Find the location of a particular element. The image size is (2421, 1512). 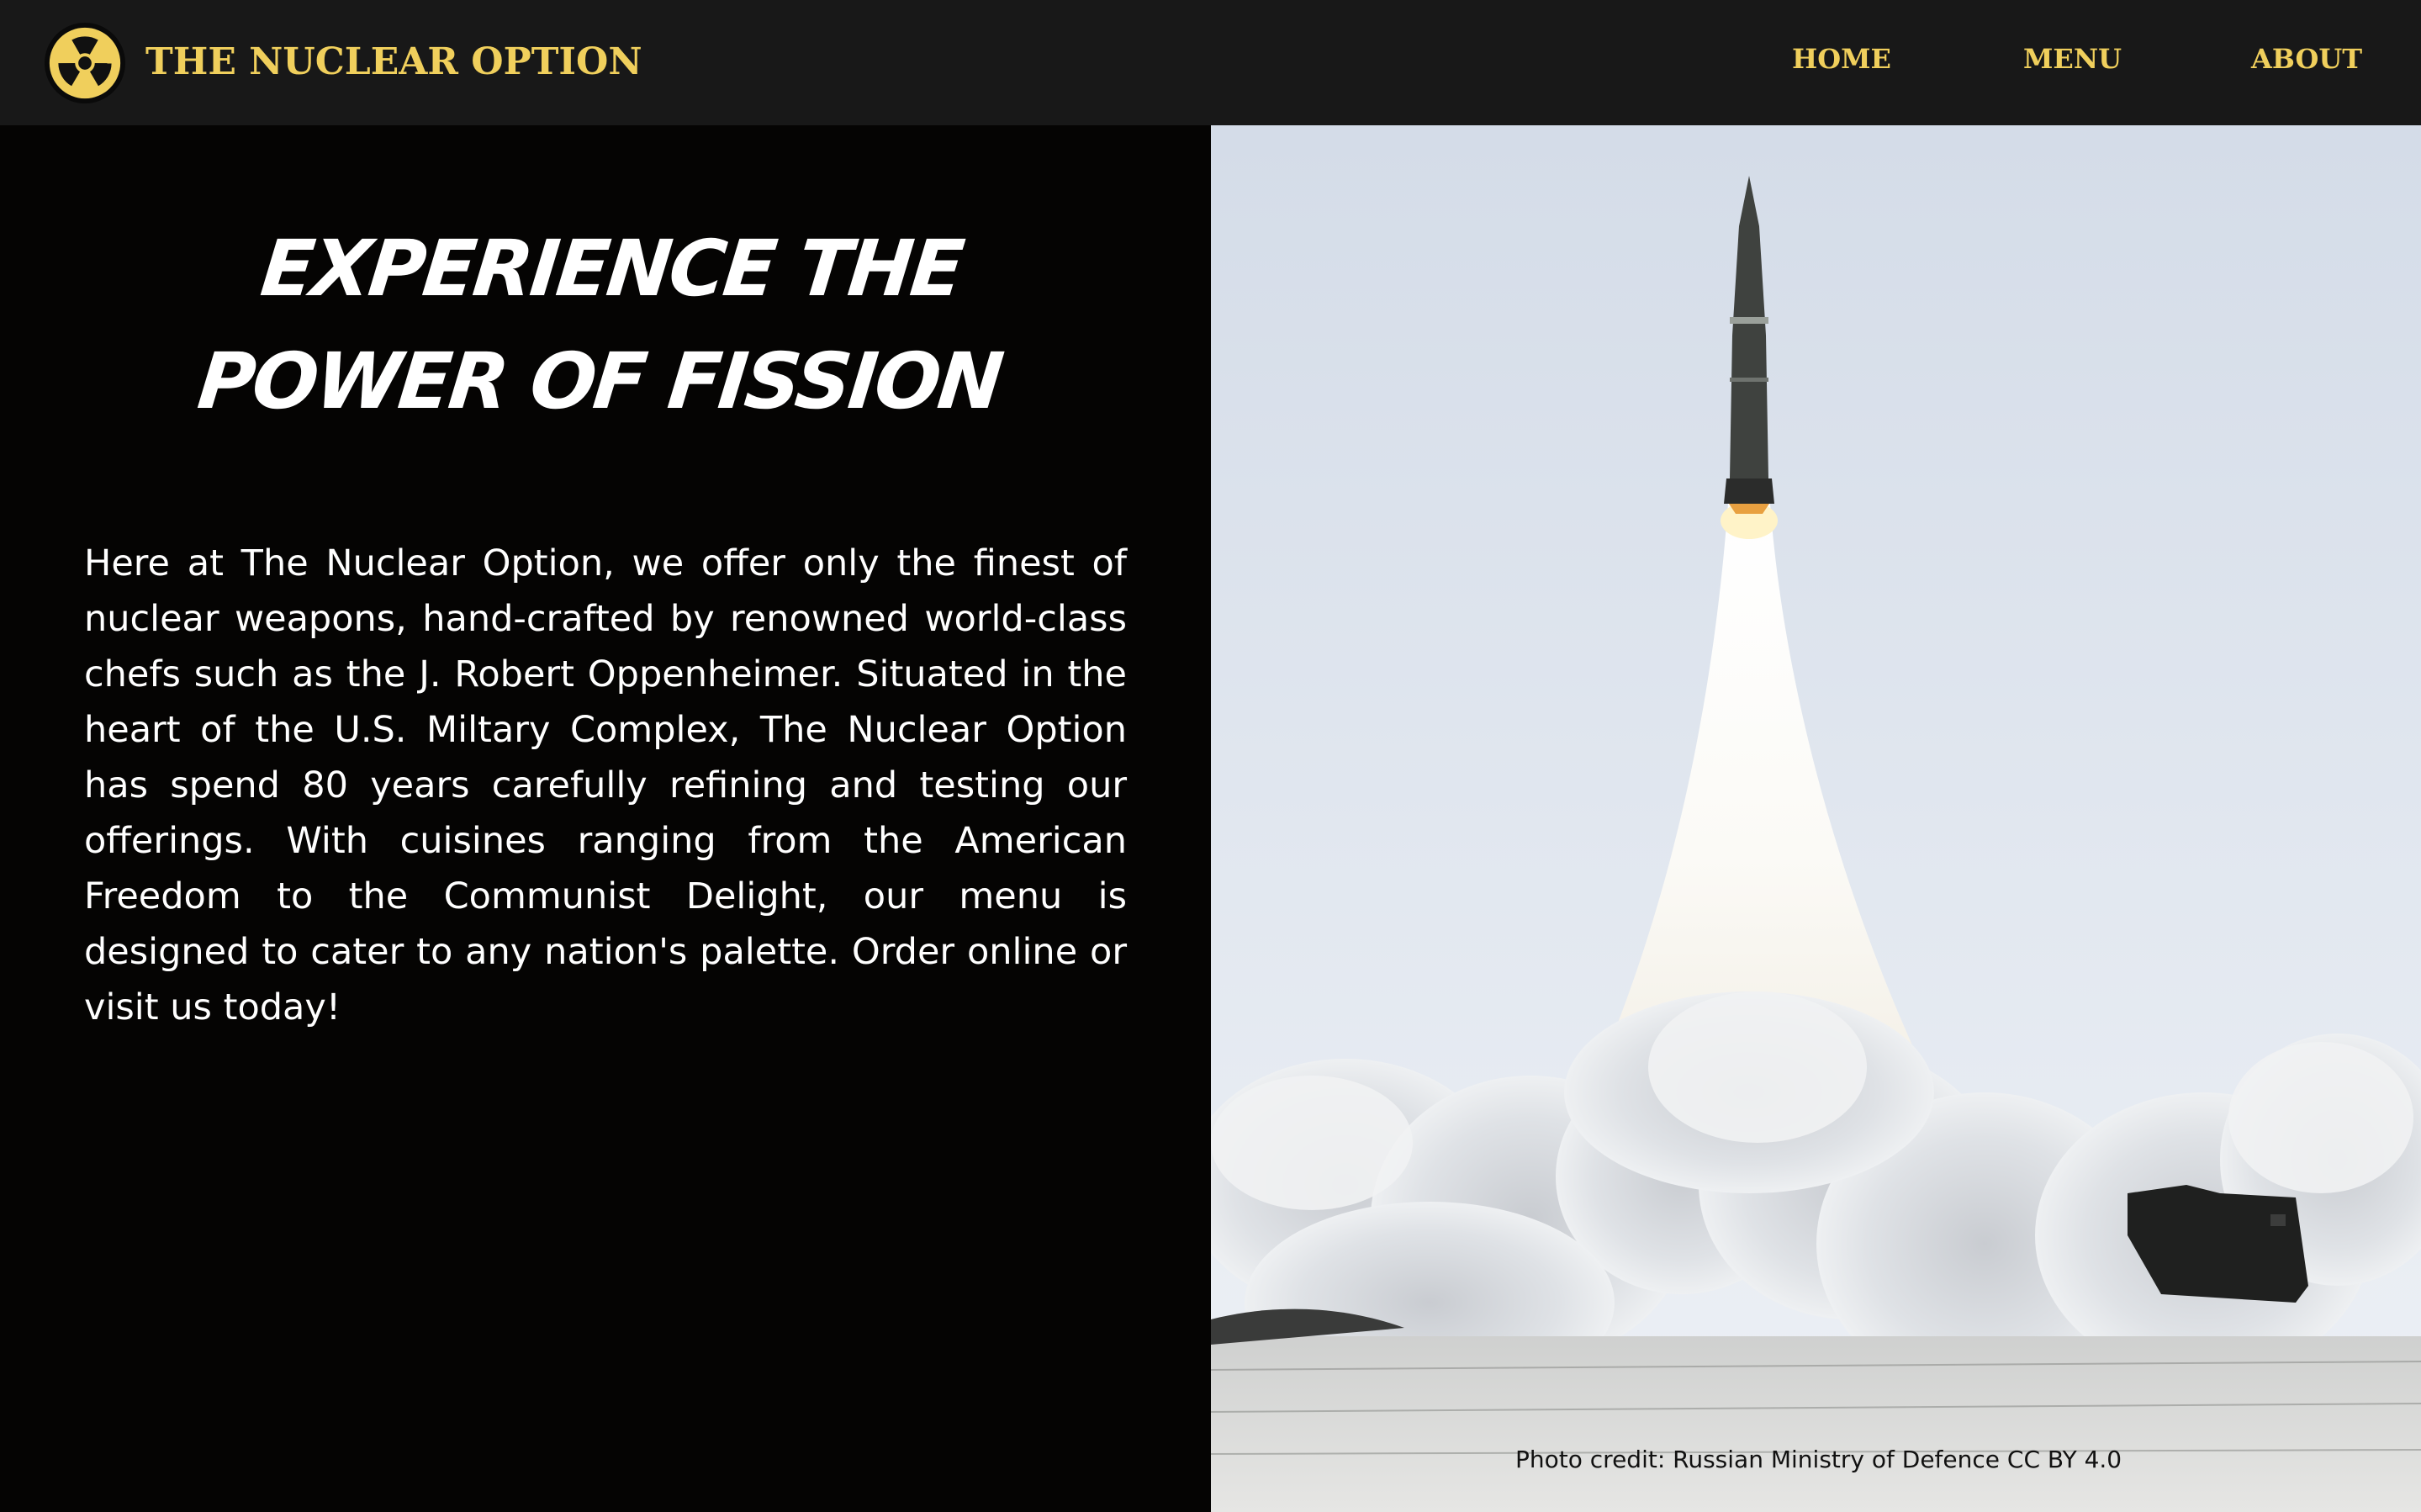

radiation-icon is located at coordinates (85, 63).